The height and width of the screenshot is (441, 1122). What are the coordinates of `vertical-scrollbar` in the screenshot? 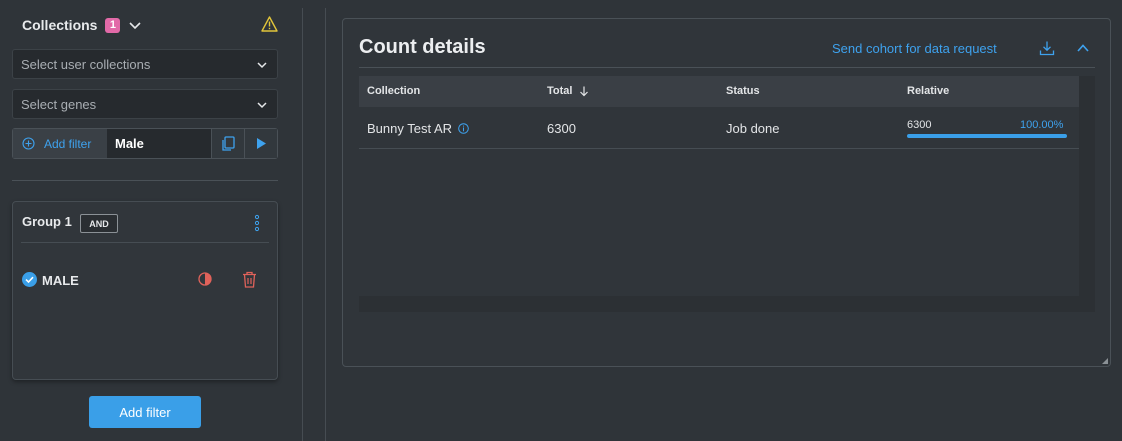 It's located at (1087, 194).